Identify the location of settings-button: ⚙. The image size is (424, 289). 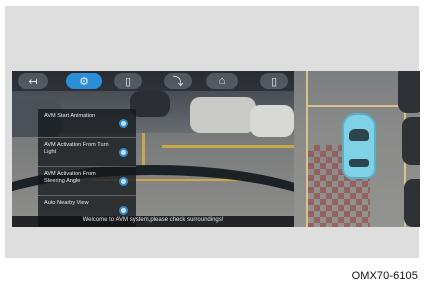
(84, 81).